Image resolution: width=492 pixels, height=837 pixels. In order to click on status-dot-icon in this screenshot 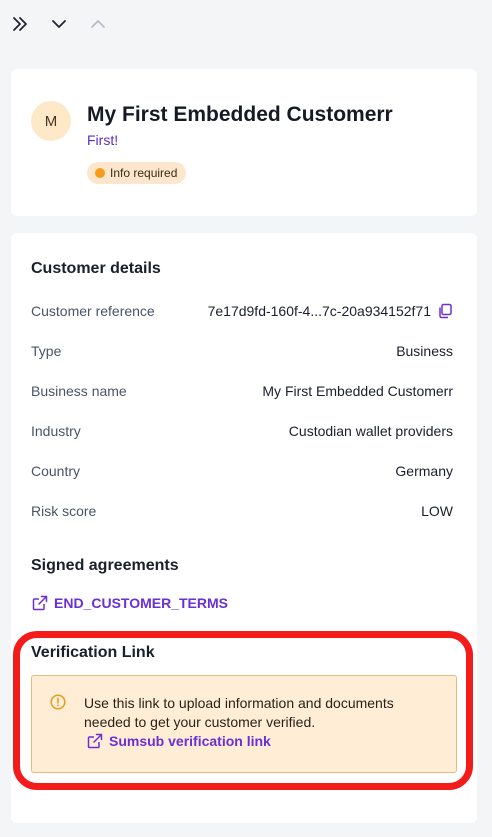, I will do `click(100, 173)`.